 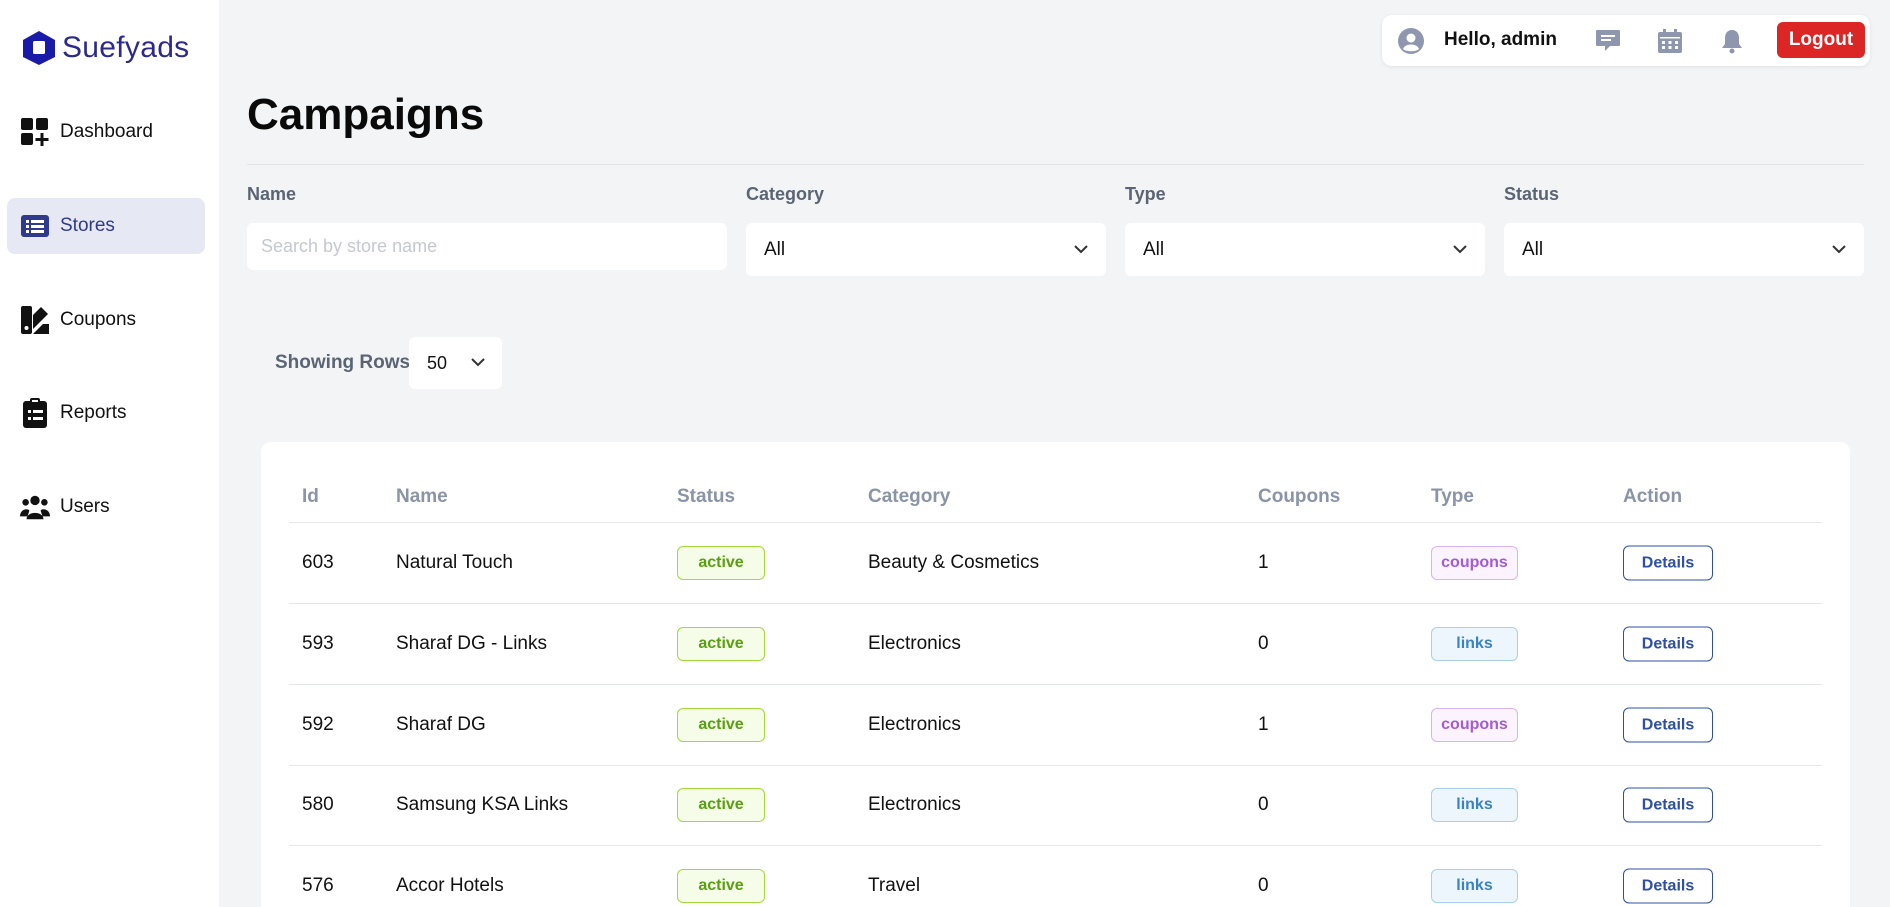 What do you see at coordinates (1532, 194) in the screenshot?
I see `status-filter-label: Status` at bounding box center [1532, 194].